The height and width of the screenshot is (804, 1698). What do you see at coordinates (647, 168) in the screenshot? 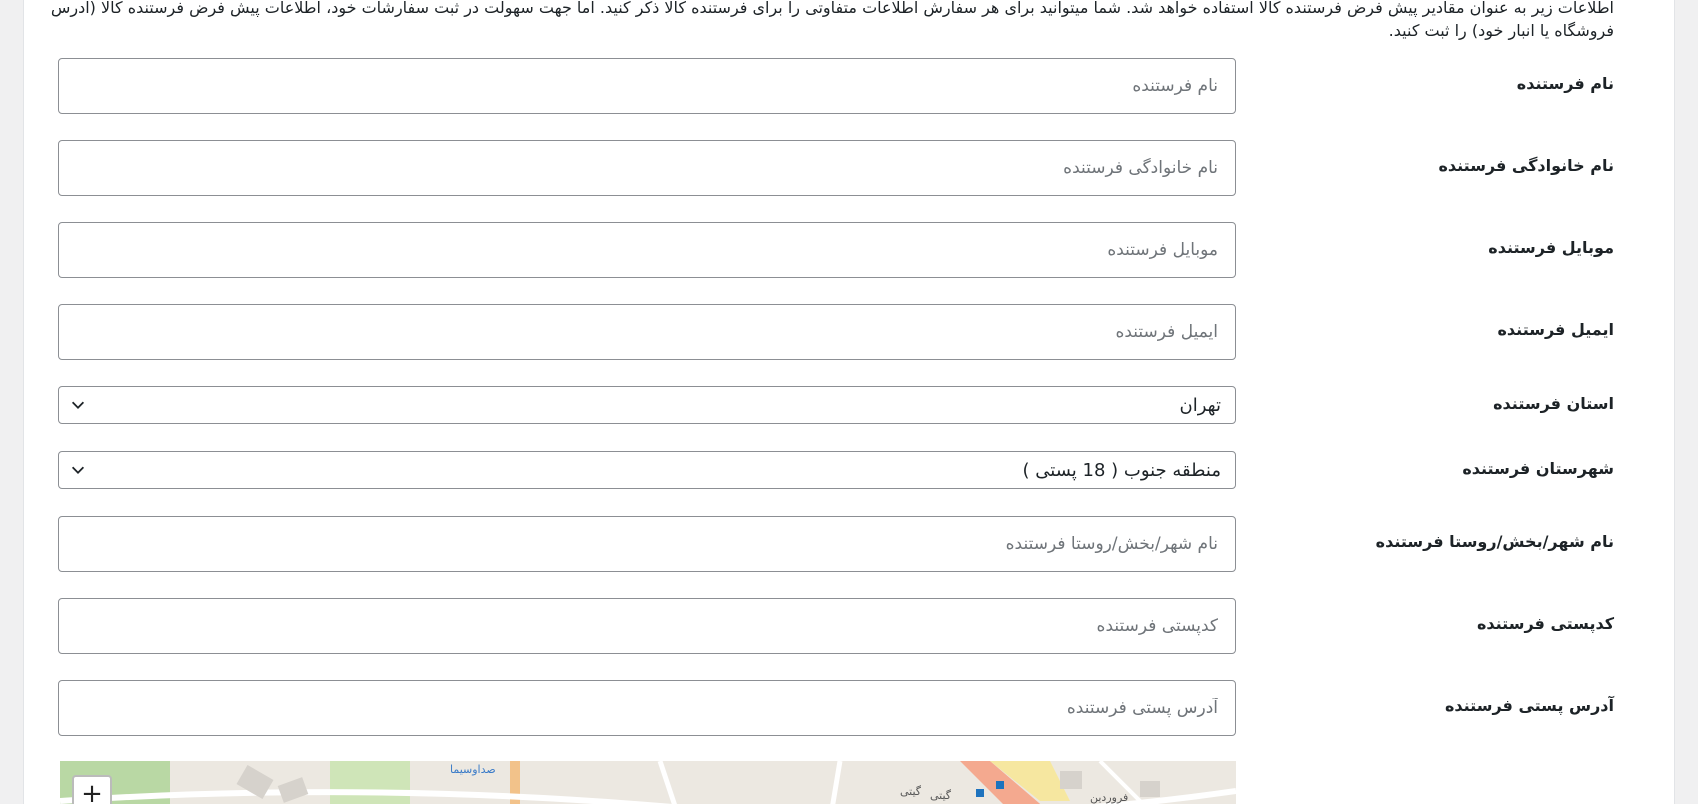
I see `last-name-input` at bounding box center [647, 168].